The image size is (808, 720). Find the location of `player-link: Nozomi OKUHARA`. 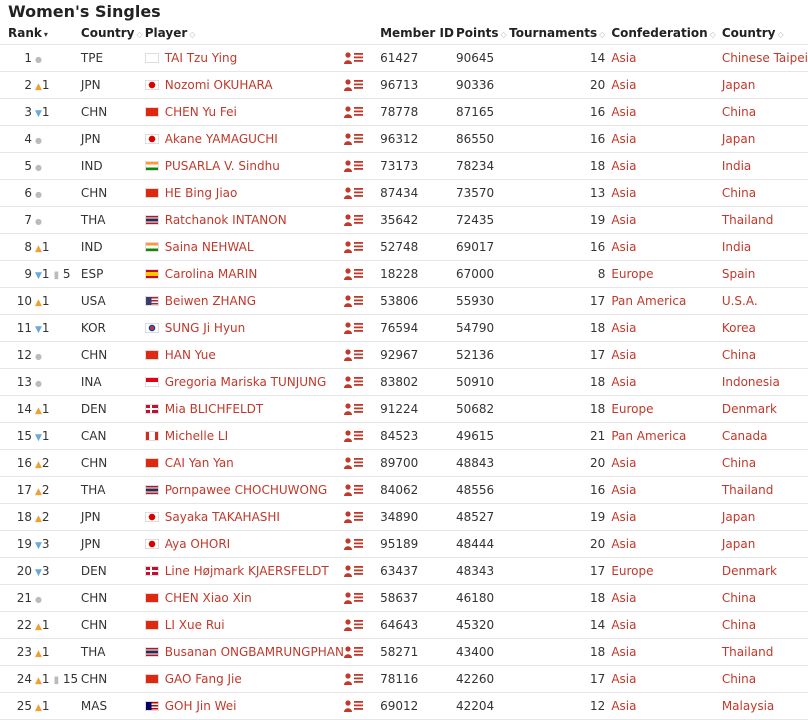

player-link: Nozomi OKUHARA is located at coordinates (219, 85).